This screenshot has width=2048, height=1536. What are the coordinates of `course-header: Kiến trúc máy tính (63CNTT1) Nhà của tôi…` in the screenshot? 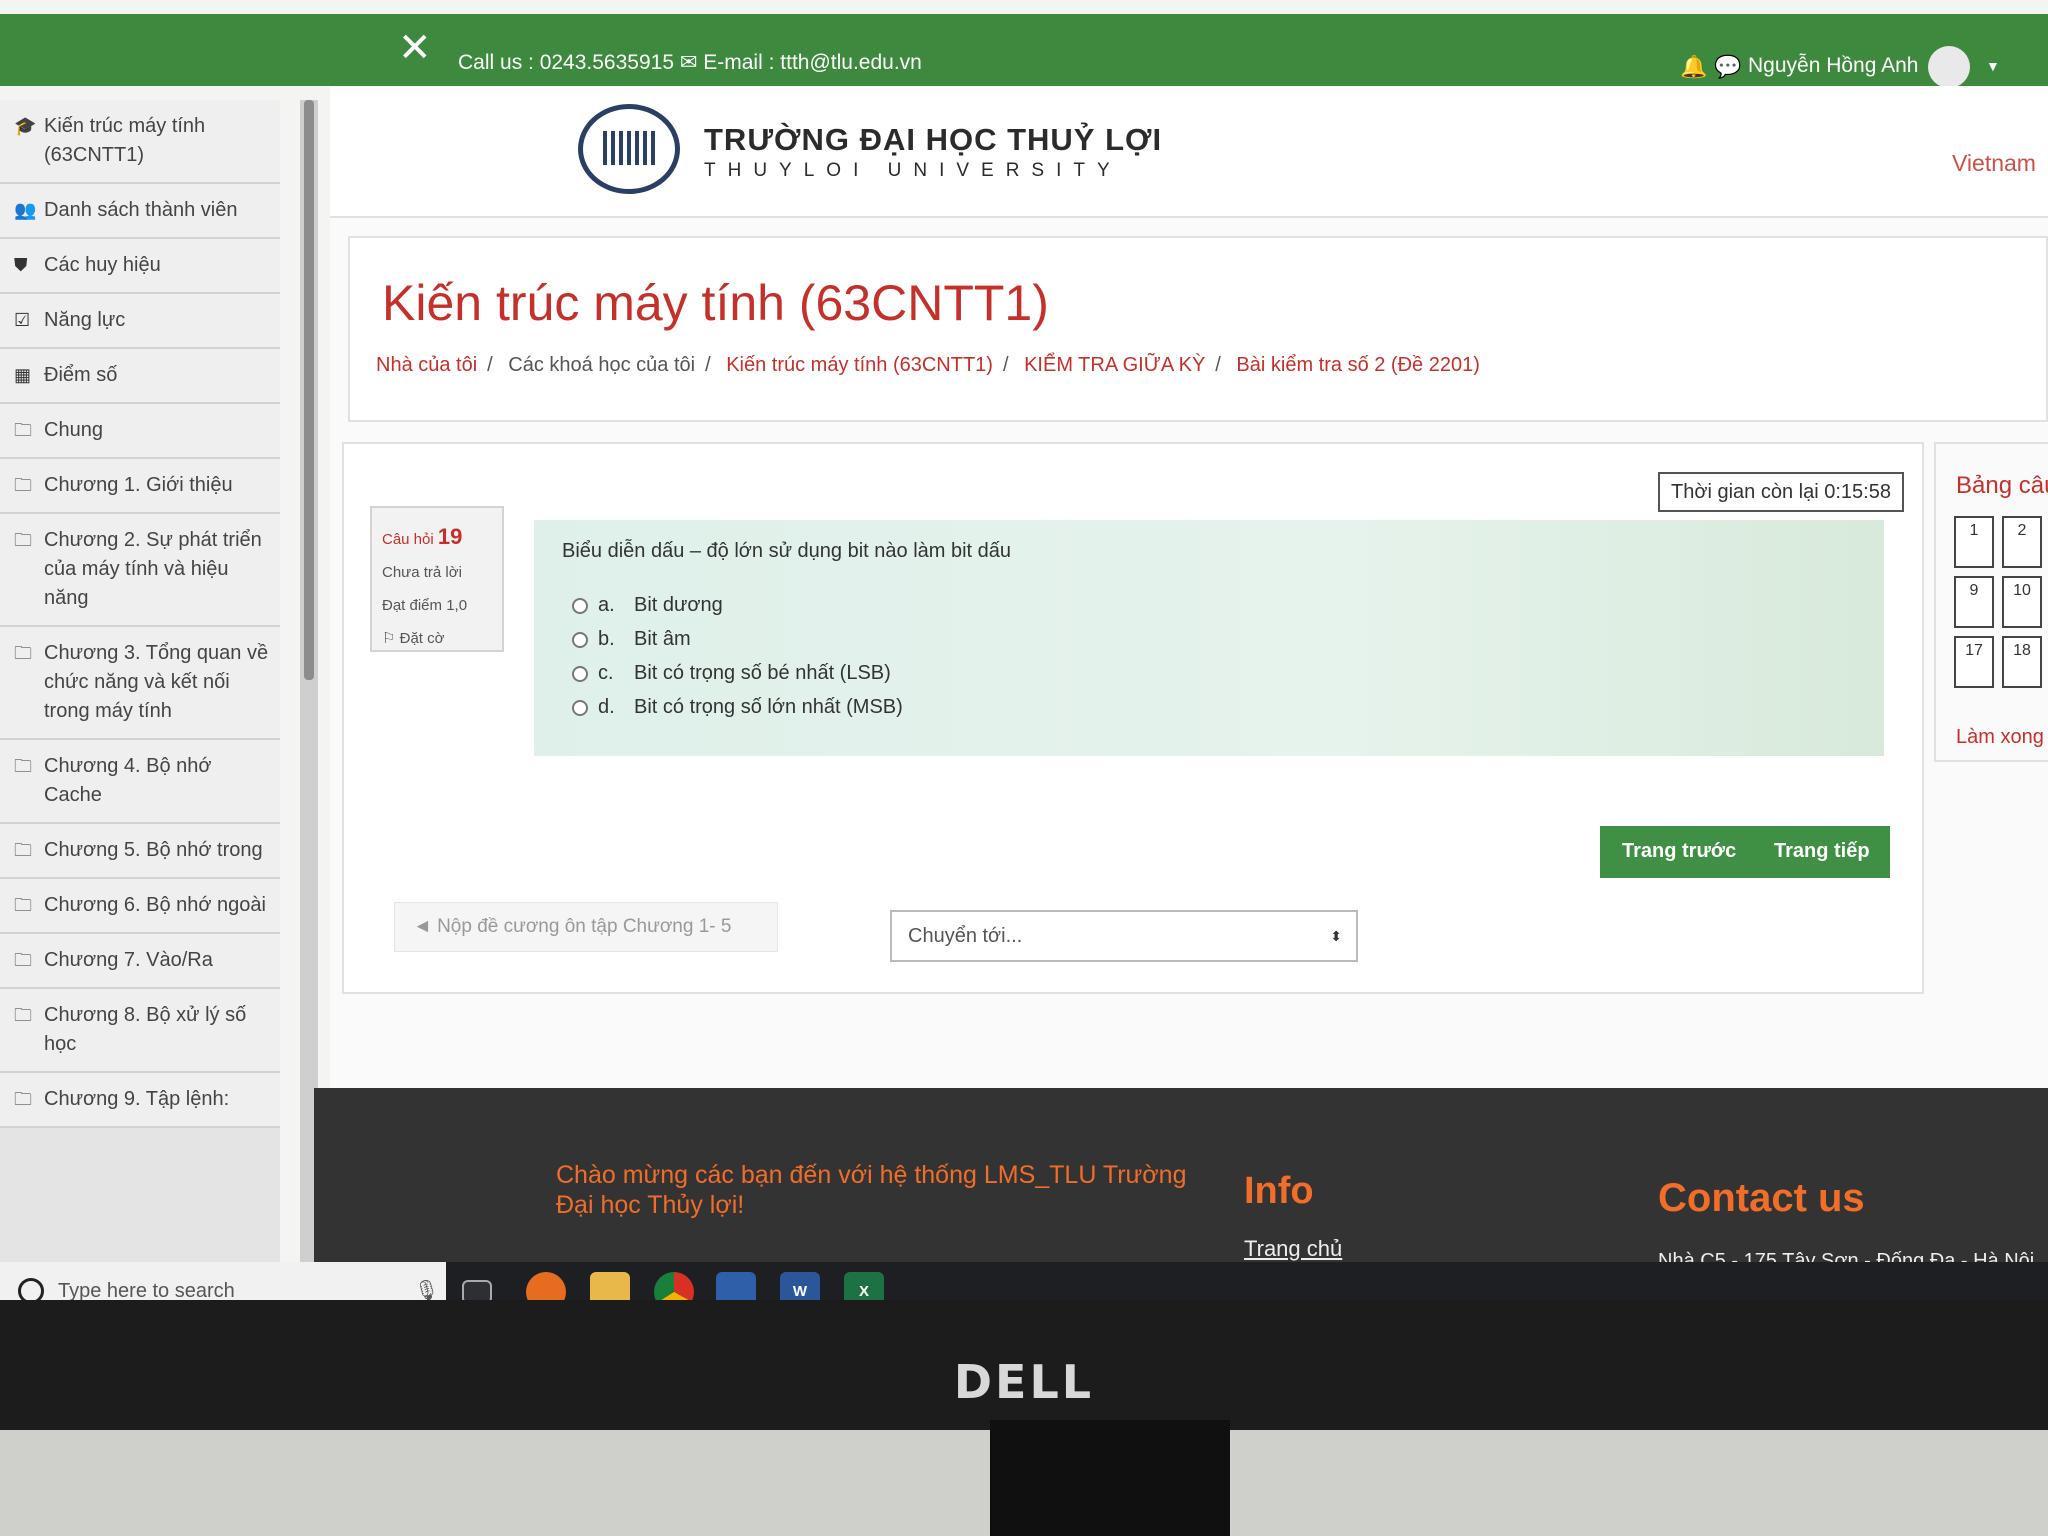 It's located at (1198, 329).